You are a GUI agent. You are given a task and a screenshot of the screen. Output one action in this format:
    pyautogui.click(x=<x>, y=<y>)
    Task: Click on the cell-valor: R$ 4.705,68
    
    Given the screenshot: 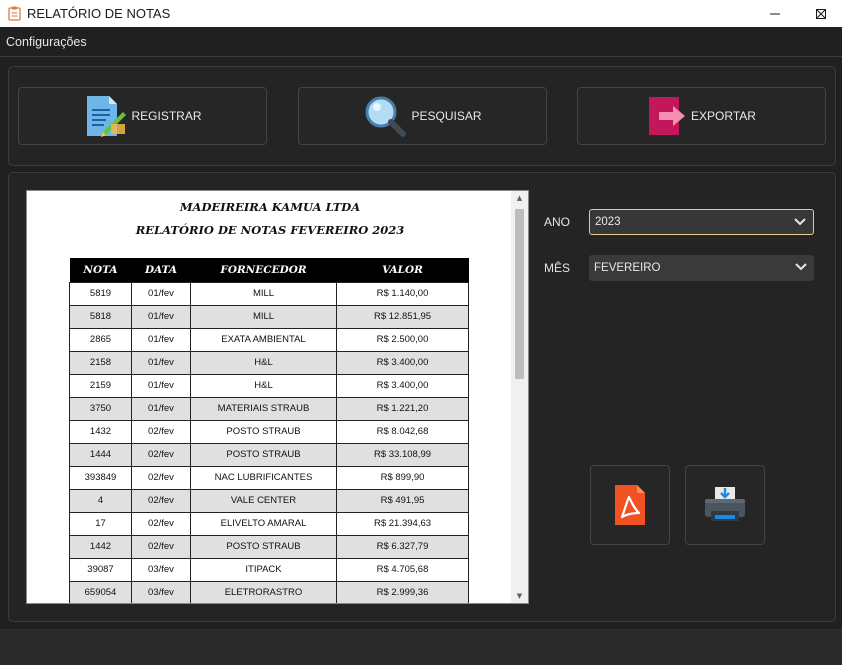 What is the action you would take?
    pyautogui.click(x=402, y=569)
    